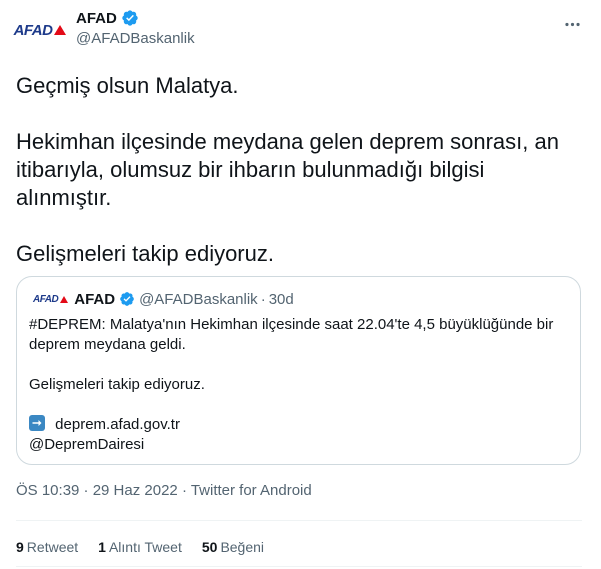 The height and width of the screenshot is (569, 601). I want to click on likes-label: Beğeni, so click(242, 547).